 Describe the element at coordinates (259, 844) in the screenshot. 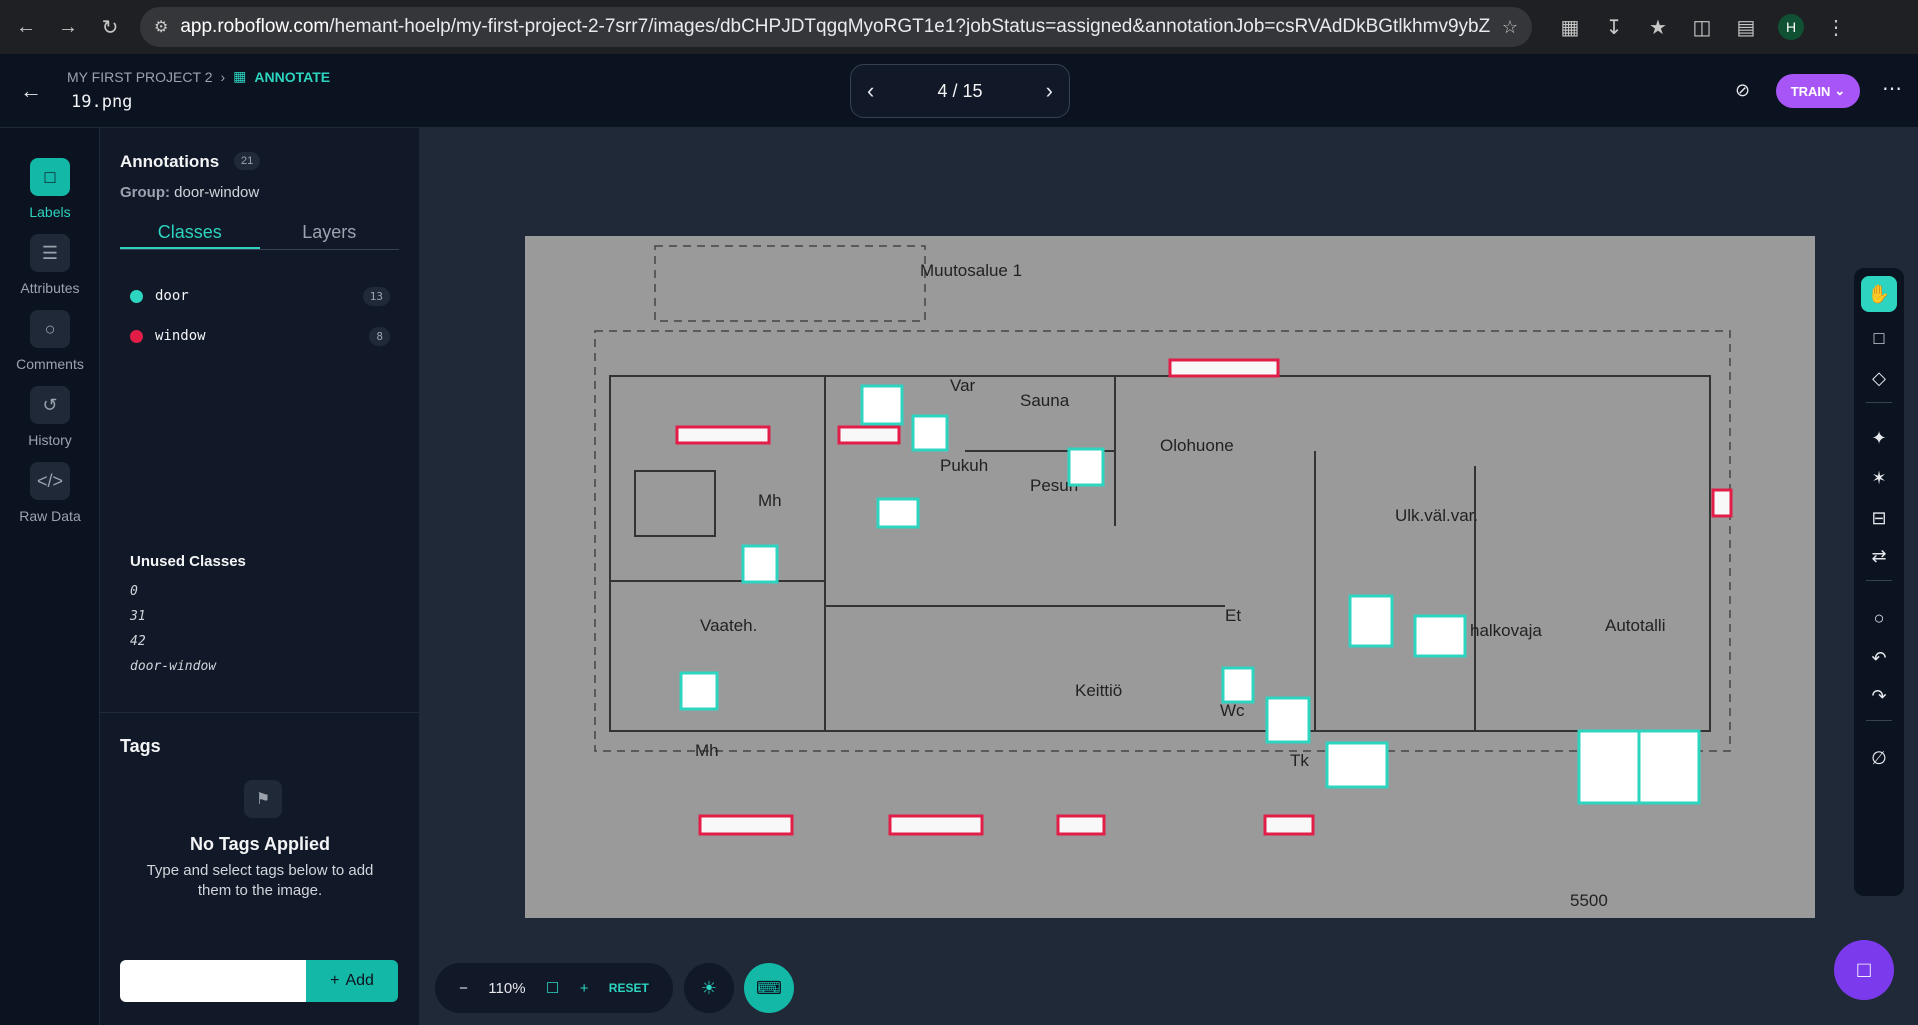

I see `no-tags-title: No Tags Applied` at that location.